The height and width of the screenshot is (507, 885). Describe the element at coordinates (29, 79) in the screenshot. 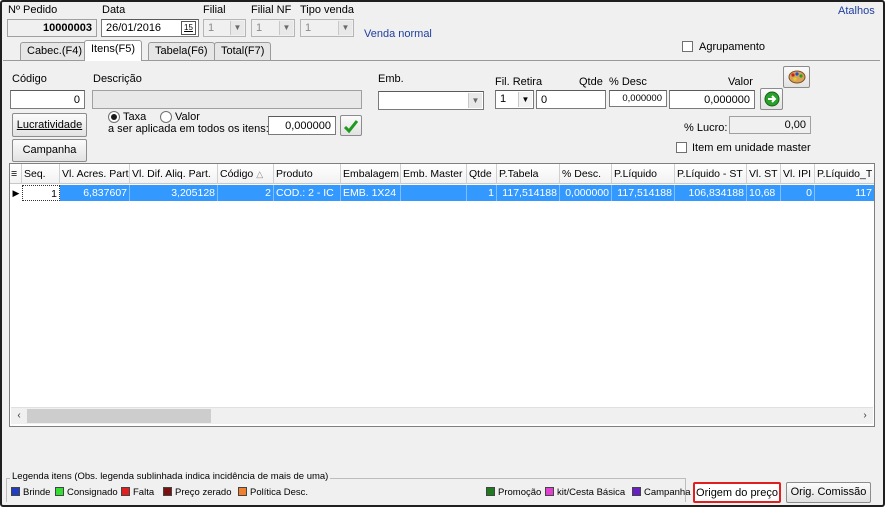

I see `codigo-label: Código` at that location.